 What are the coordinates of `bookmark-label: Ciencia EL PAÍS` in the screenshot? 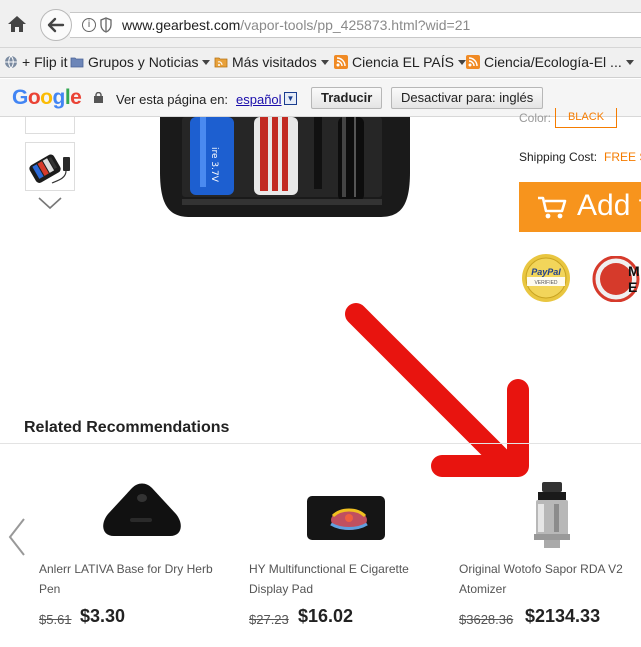 It's located at (403, 62).